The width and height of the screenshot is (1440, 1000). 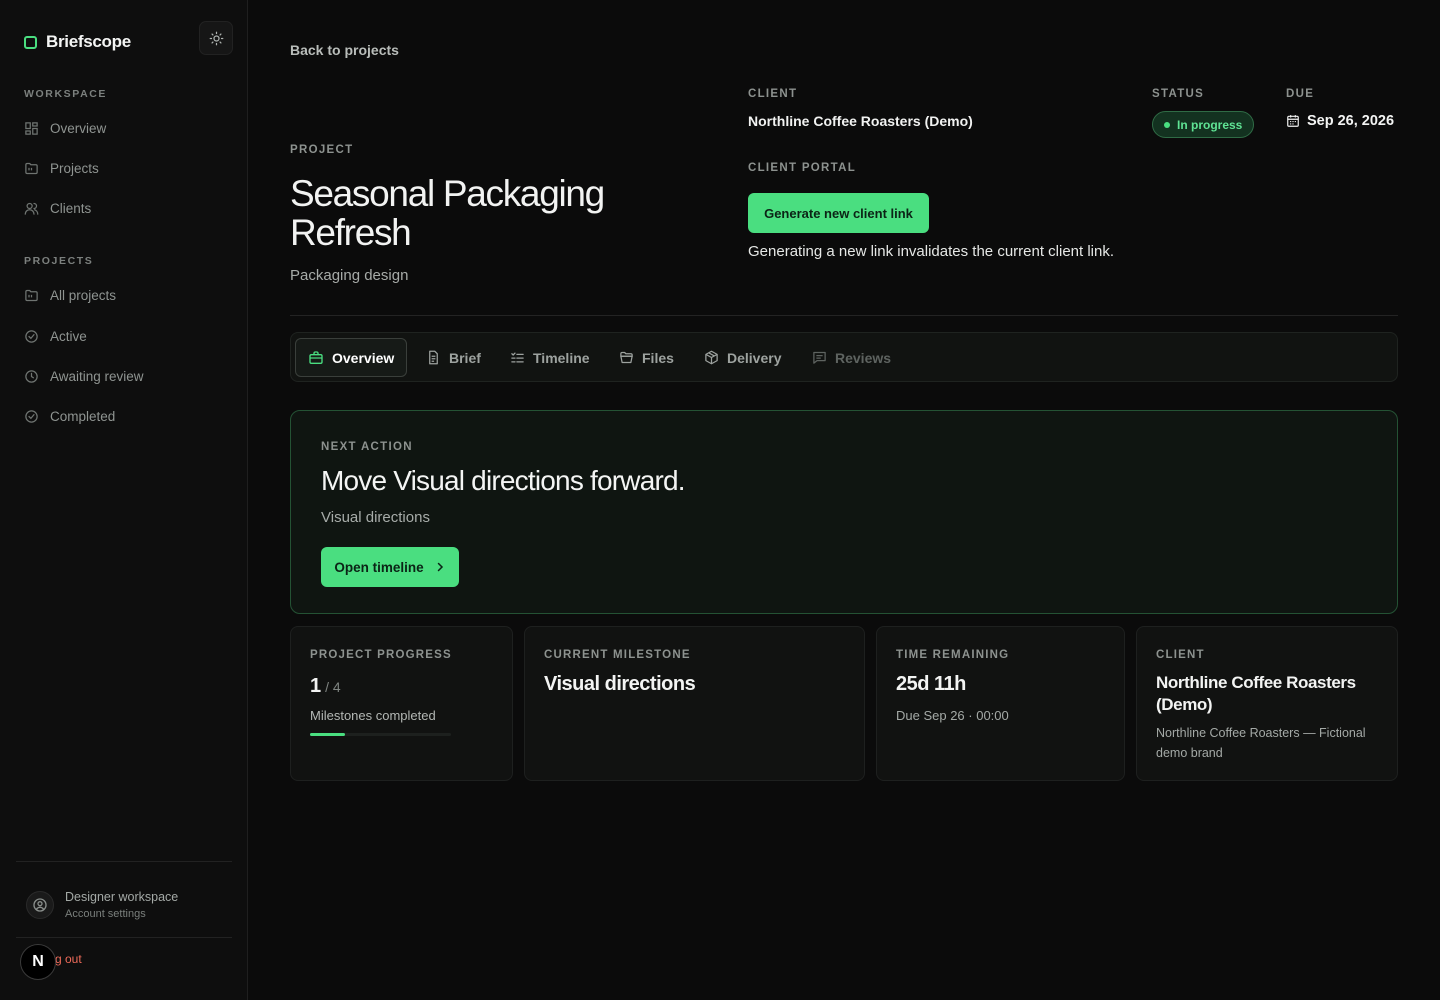 What do you see at coordinates (316, 686) in the screenshot?
I see `progress-completed: 1` at bounding box center [316, 686].